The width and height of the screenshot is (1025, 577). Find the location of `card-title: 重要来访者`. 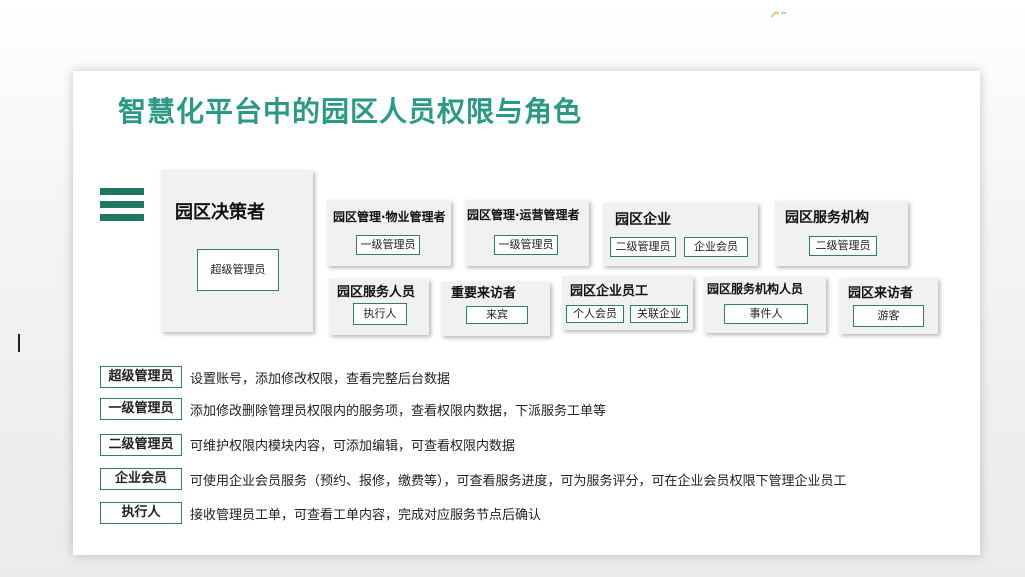

card-title: 重要来访者 is located at coordinates (484, 293).